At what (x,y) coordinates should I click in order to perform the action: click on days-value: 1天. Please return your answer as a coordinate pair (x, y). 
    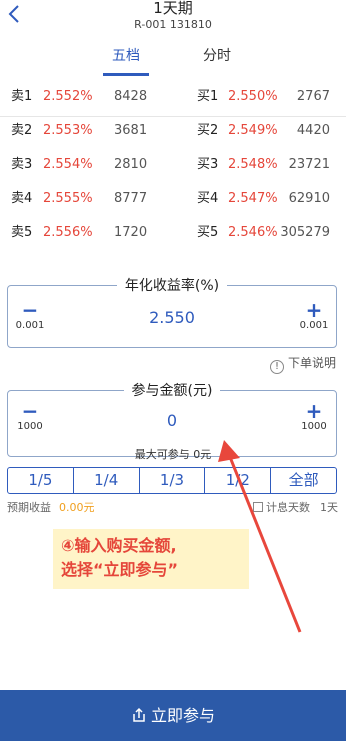
    Looking at the image, I should click on (329, 507).